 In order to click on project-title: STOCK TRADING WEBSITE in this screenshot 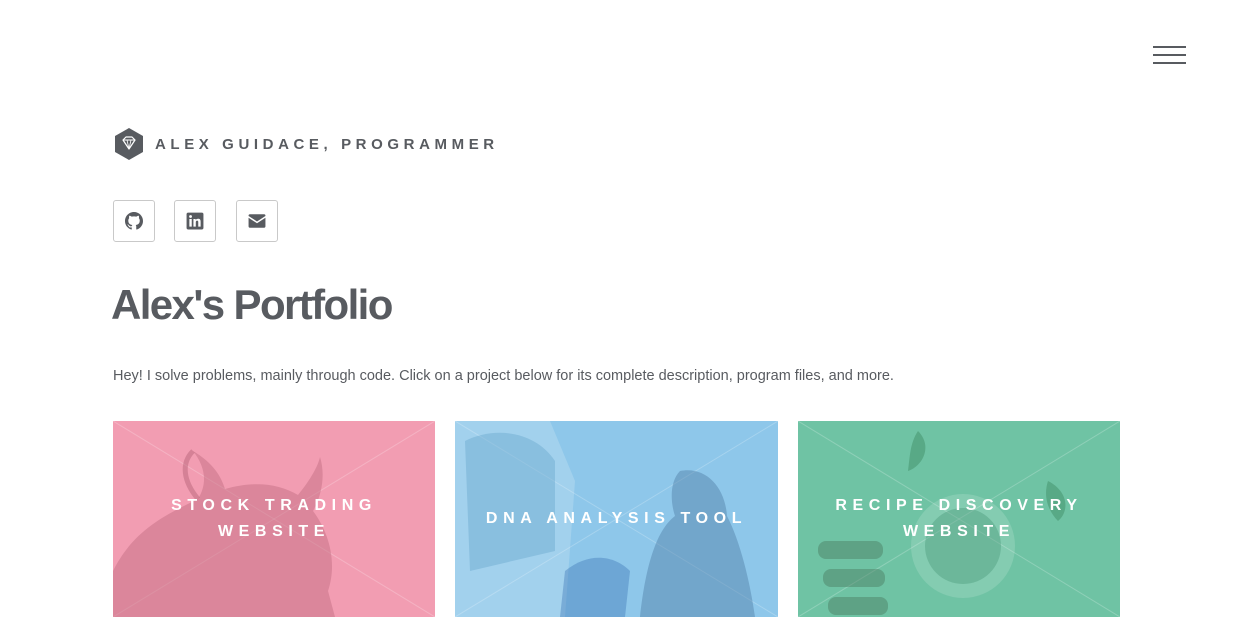, I will do `click(274, 518)`.